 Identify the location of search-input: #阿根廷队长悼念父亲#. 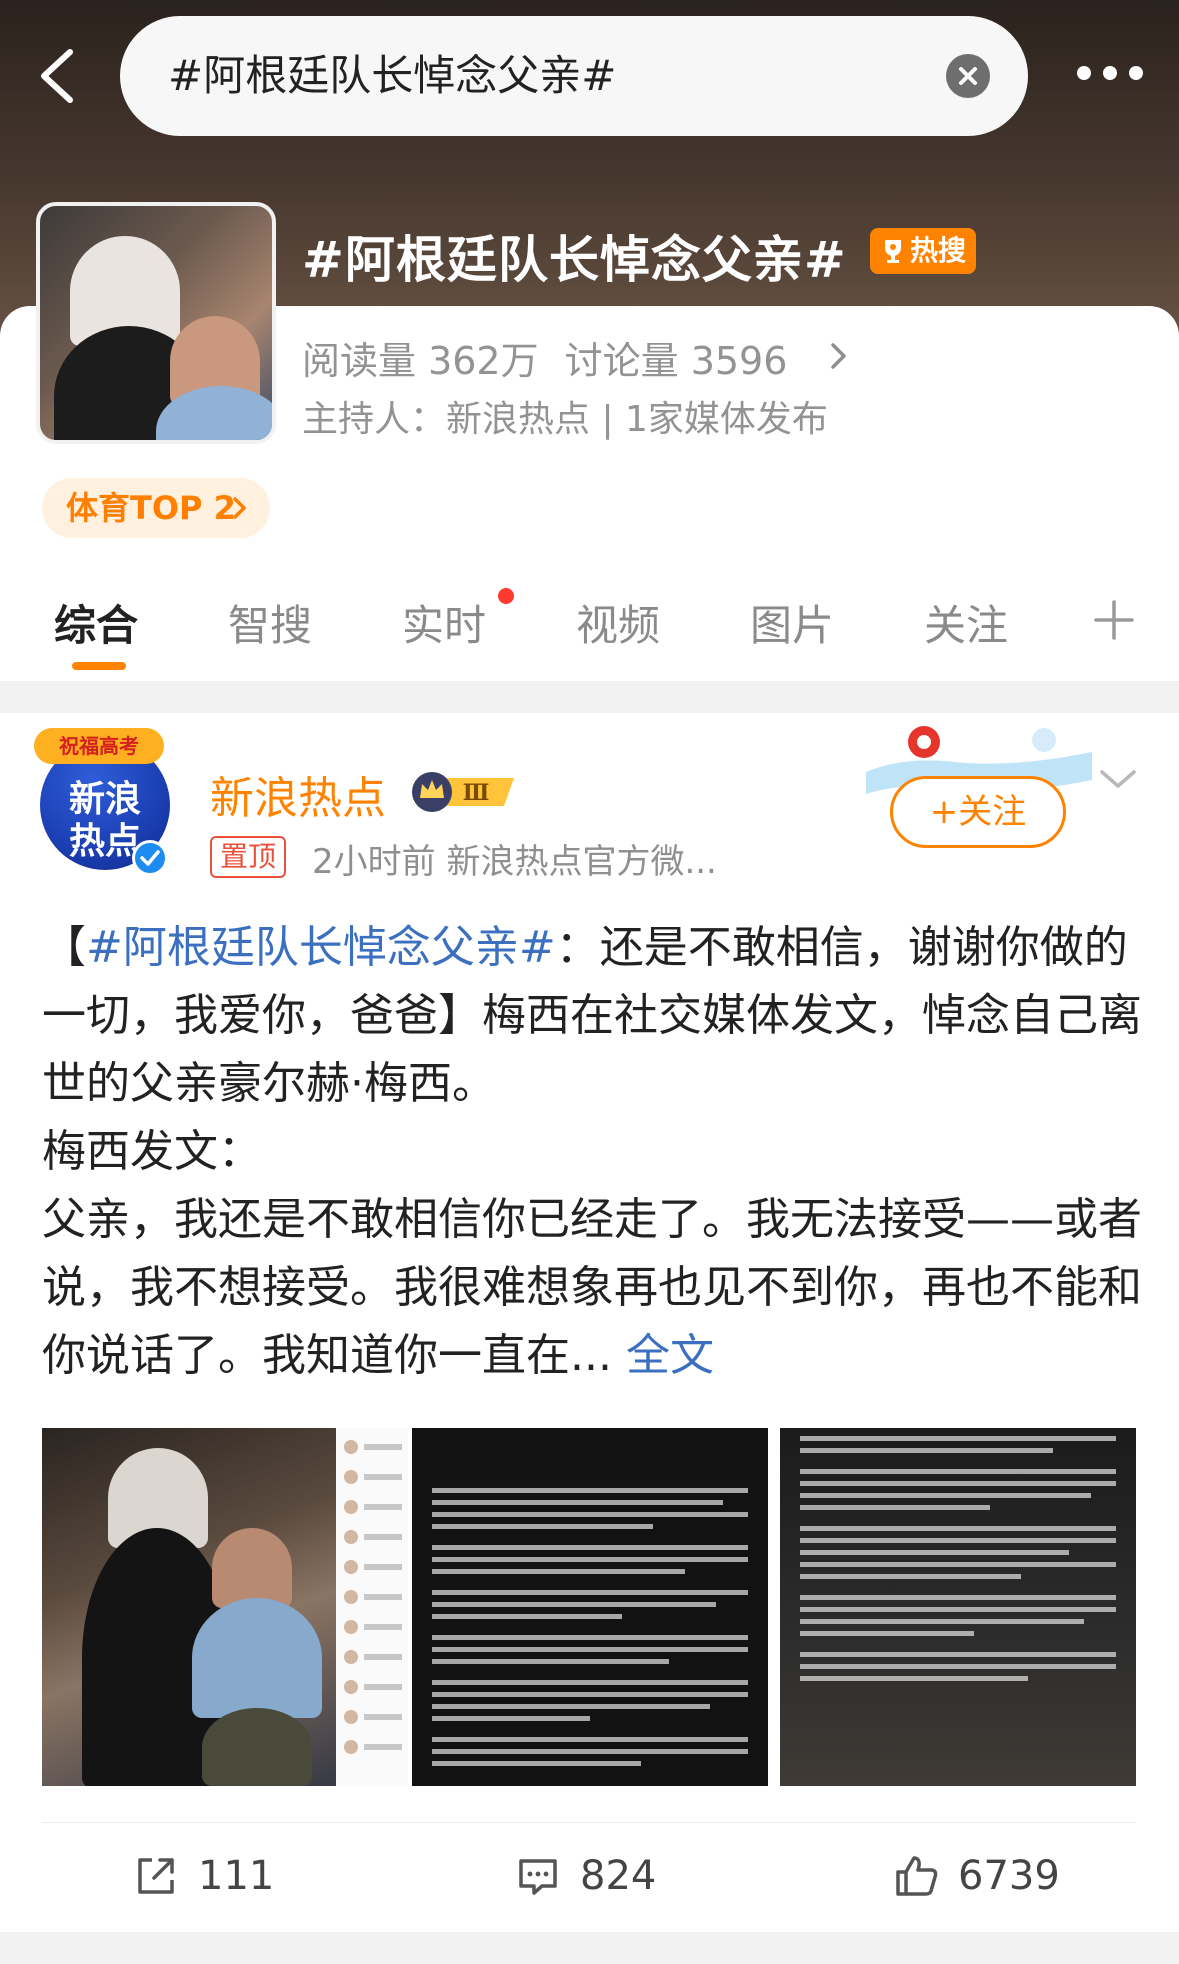
(392, 76).